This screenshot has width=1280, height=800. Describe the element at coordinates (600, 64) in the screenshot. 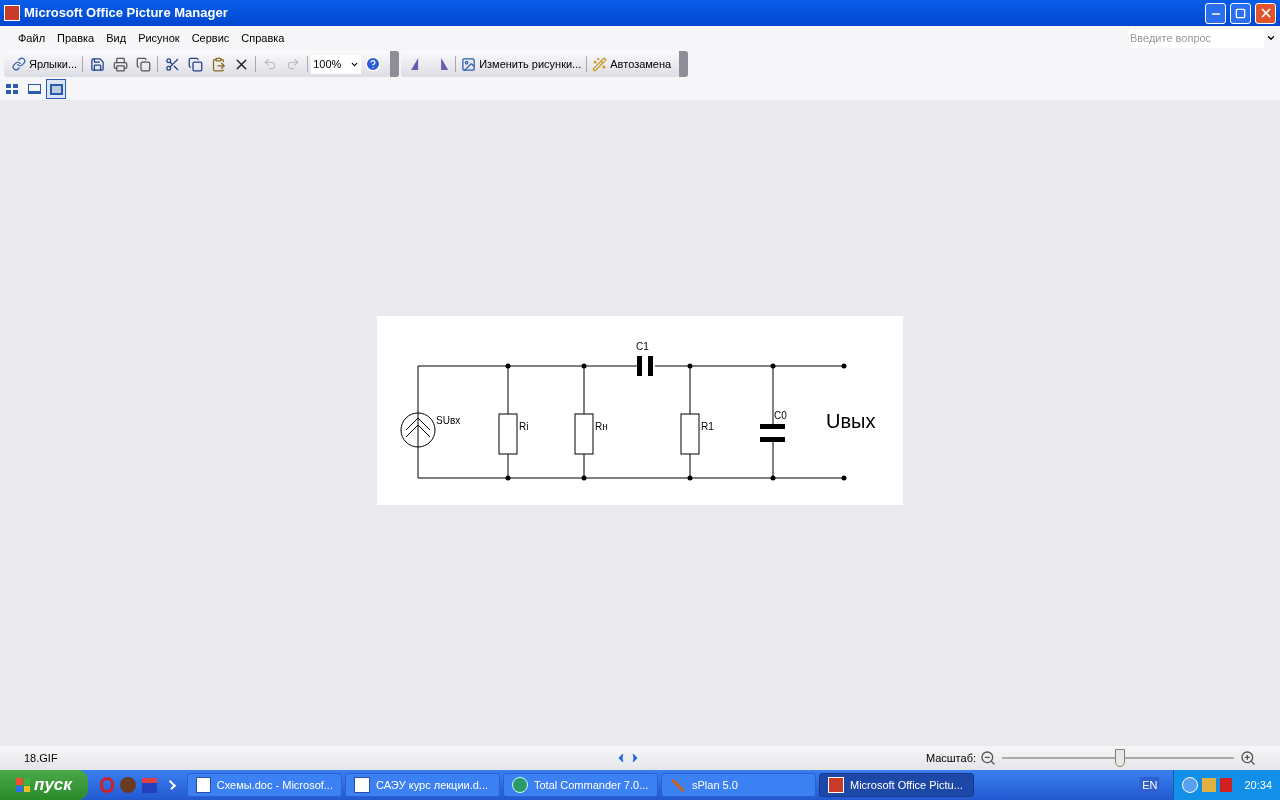

I see `magic-wand-icon` at that location.